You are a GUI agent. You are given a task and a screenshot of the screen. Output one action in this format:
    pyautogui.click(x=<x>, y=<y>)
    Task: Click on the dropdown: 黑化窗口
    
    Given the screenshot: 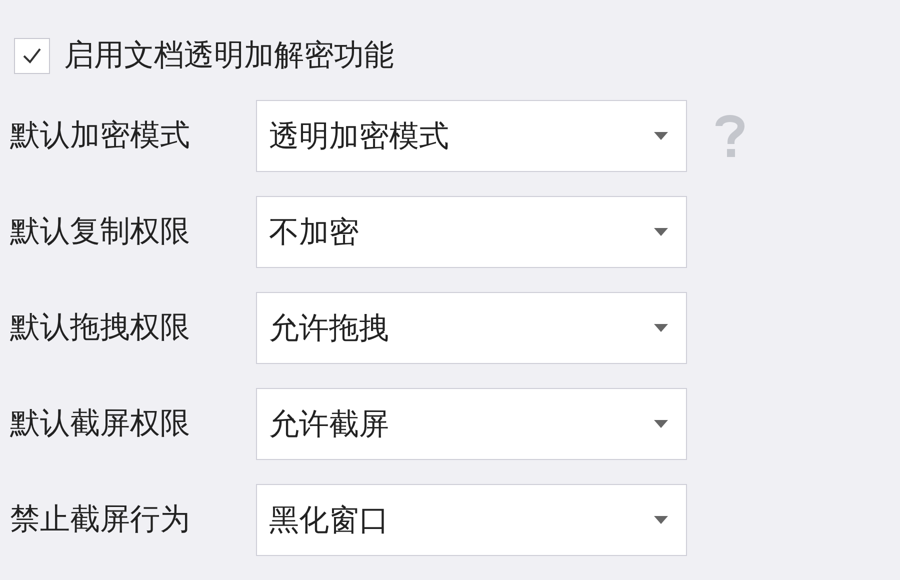 What is the action you would take?
    pyautogui.click(x=471, y=520)
    